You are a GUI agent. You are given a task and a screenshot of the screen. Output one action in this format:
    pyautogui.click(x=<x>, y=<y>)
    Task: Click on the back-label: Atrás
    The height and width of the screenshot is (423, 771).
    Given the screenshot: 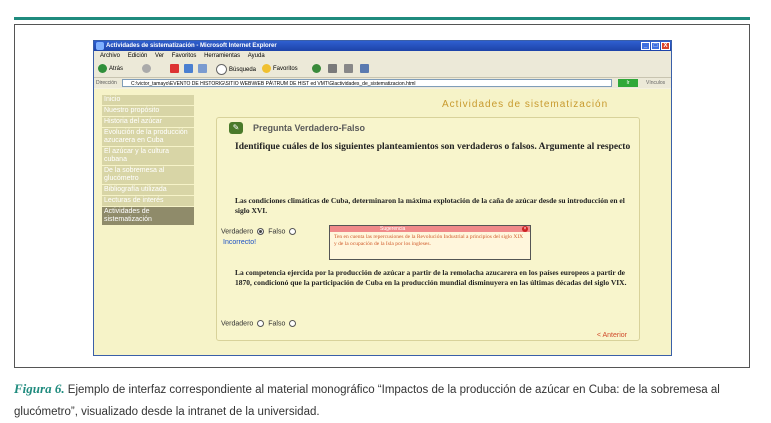 What is the action you would take?
    pyautogui.click(x=116, y=69)
    